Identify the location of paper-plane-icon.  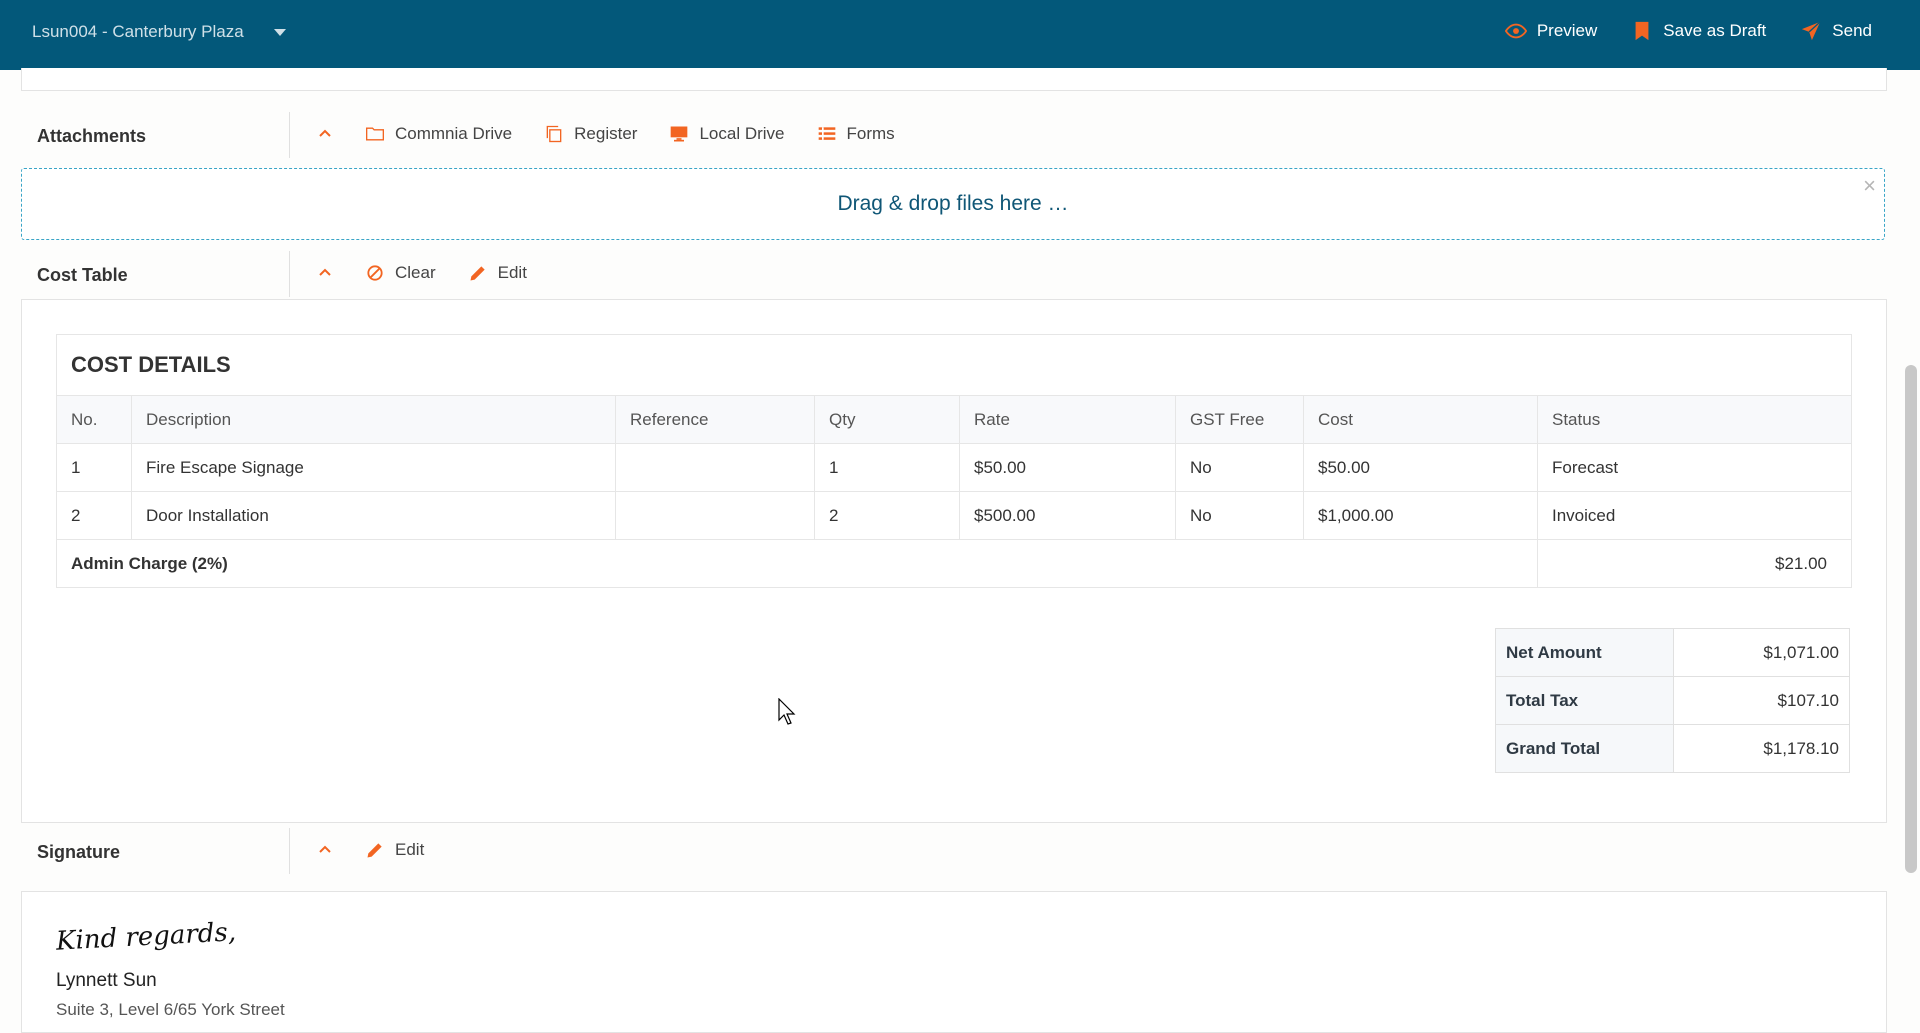
(1811, 31).